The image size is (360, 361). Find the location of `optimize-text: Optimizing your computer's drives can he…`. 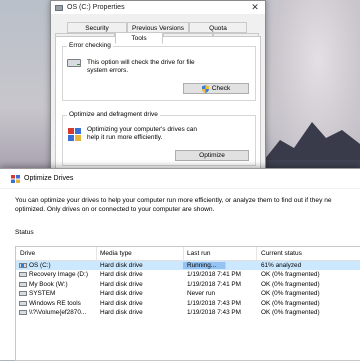

optimize-text: Optimizing your computer's drives can he… is located at coordinates (142, 133).